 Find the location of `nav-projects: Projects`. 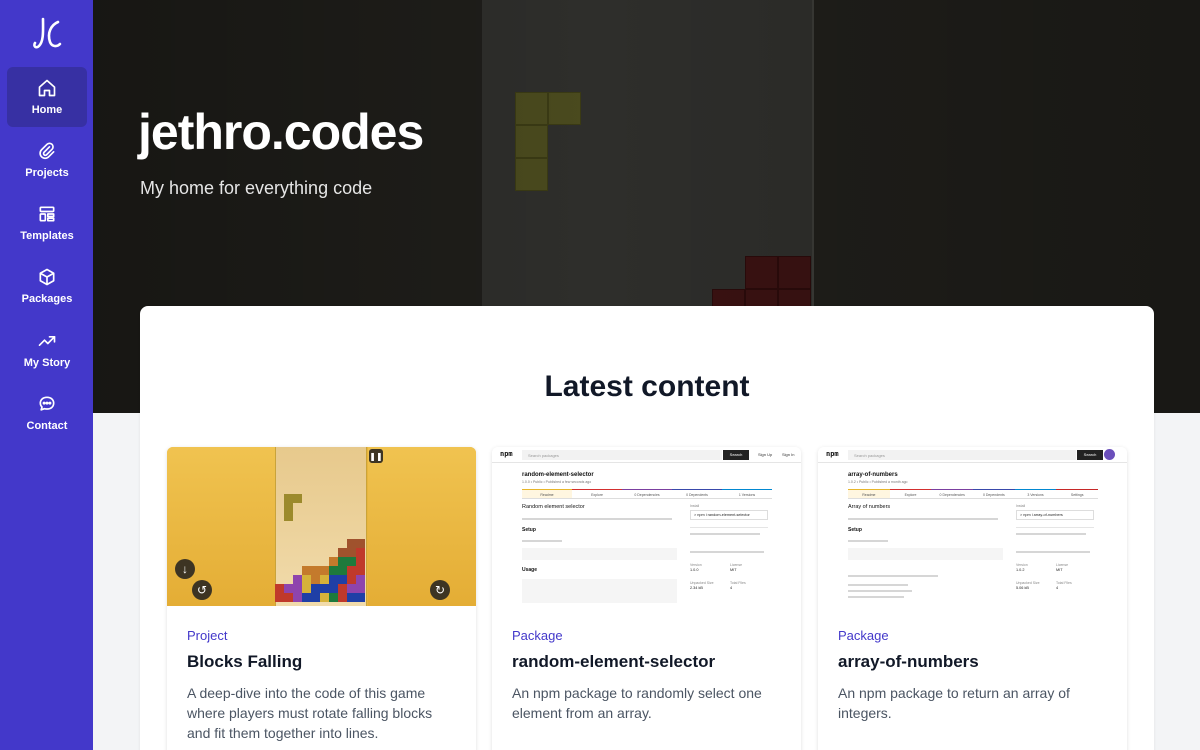

nav-projects: Projects is located at coordinates (47, 160).